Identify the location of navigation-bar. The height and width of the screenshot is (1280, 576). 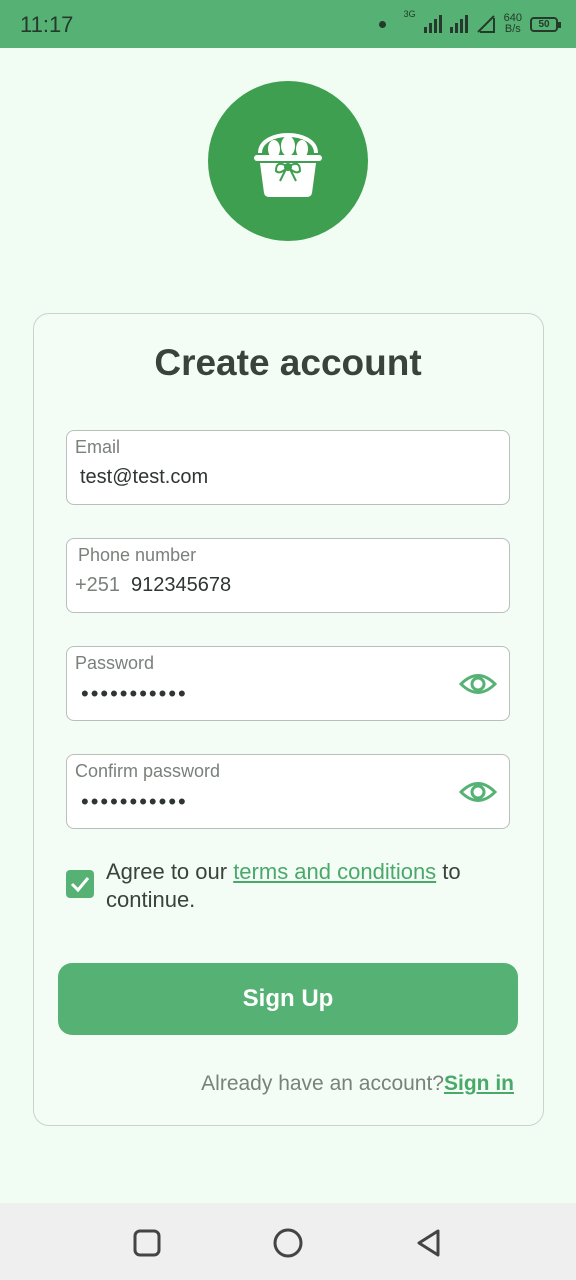
(288, 1241).